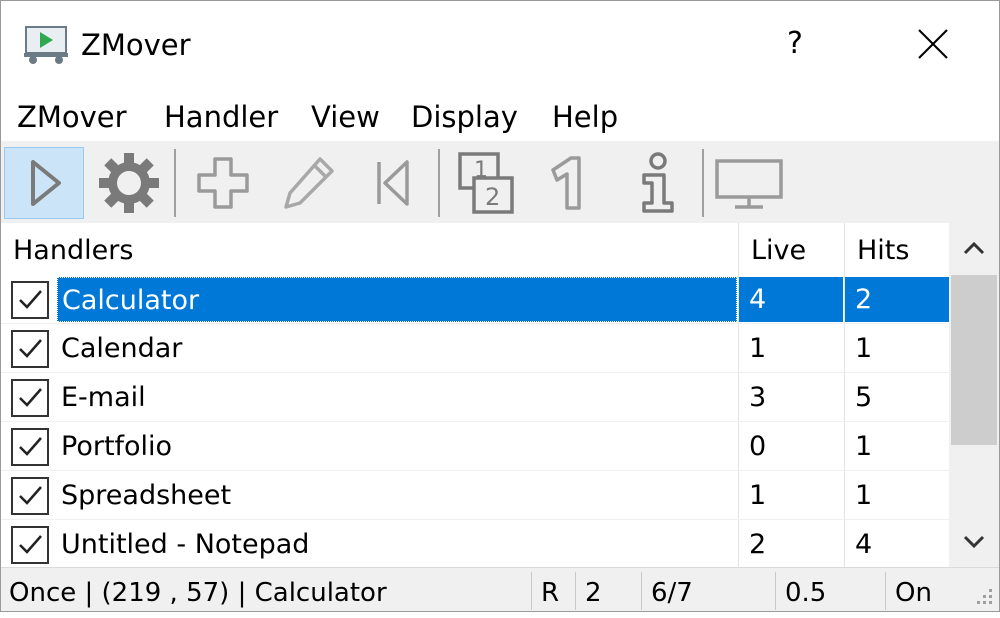 This screenshot has width=1000, height=618. I want to click on column-header-live: Live, so click(792, 249).